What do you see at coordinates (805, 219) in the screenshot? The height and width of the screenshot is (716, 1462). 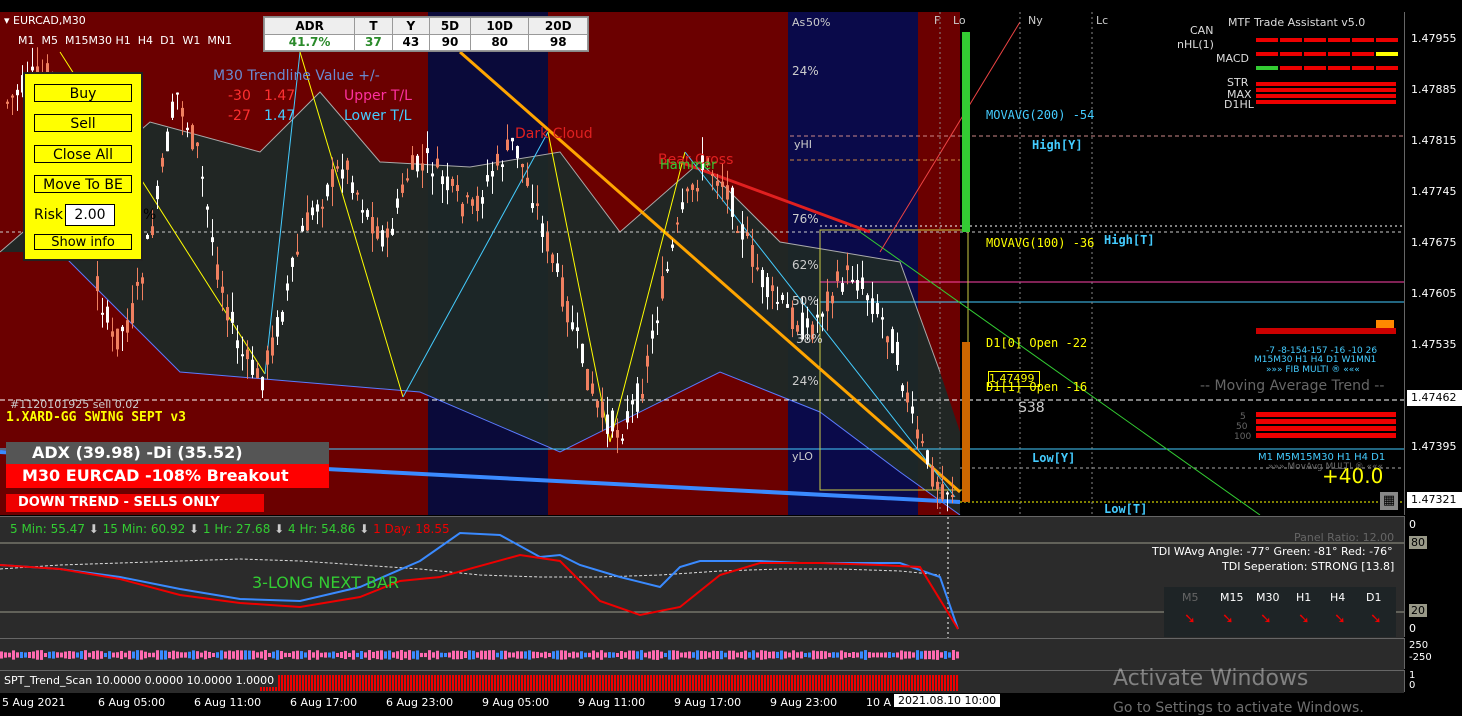 I see `pct-76: 76%` at bounding box center [805, 219].